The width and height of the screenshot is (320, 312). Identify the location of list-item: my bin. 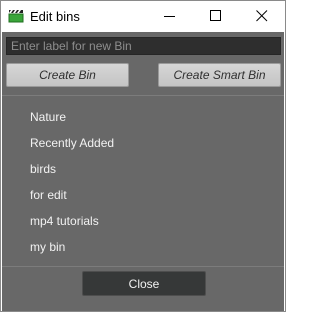
(47, 247).